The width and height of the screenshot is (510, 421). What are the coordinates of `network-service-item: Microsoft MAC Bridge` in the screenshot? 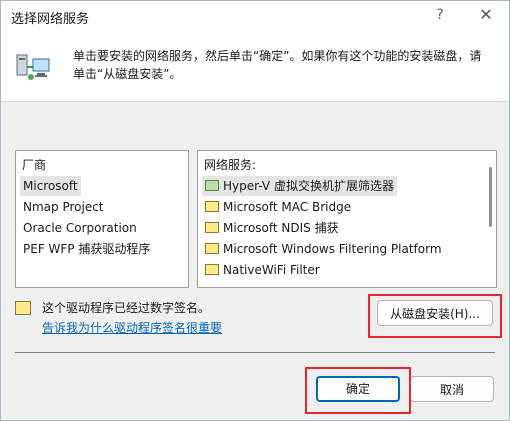 It's located at (278, 207).